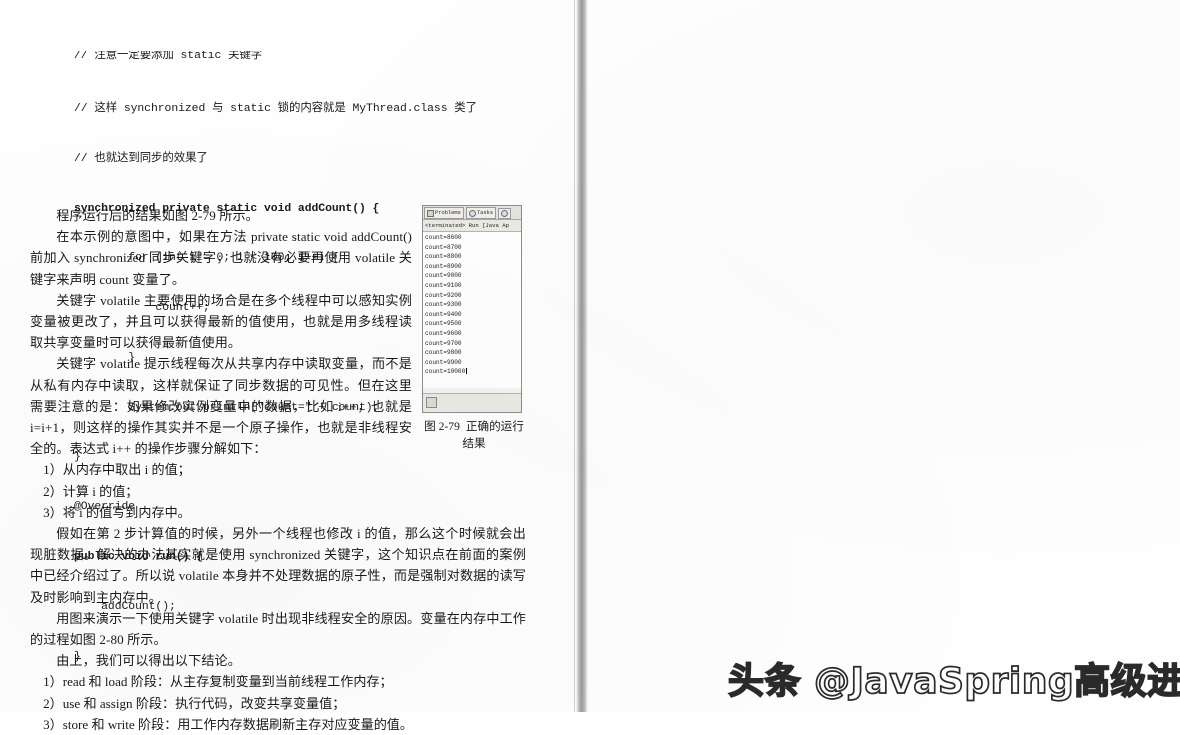 The height and width of the screenshot is (735, 1180). What do you see at coordinates (472, 402) in the screenshot?
I see `console-footer` at bounding box center [472, 402].